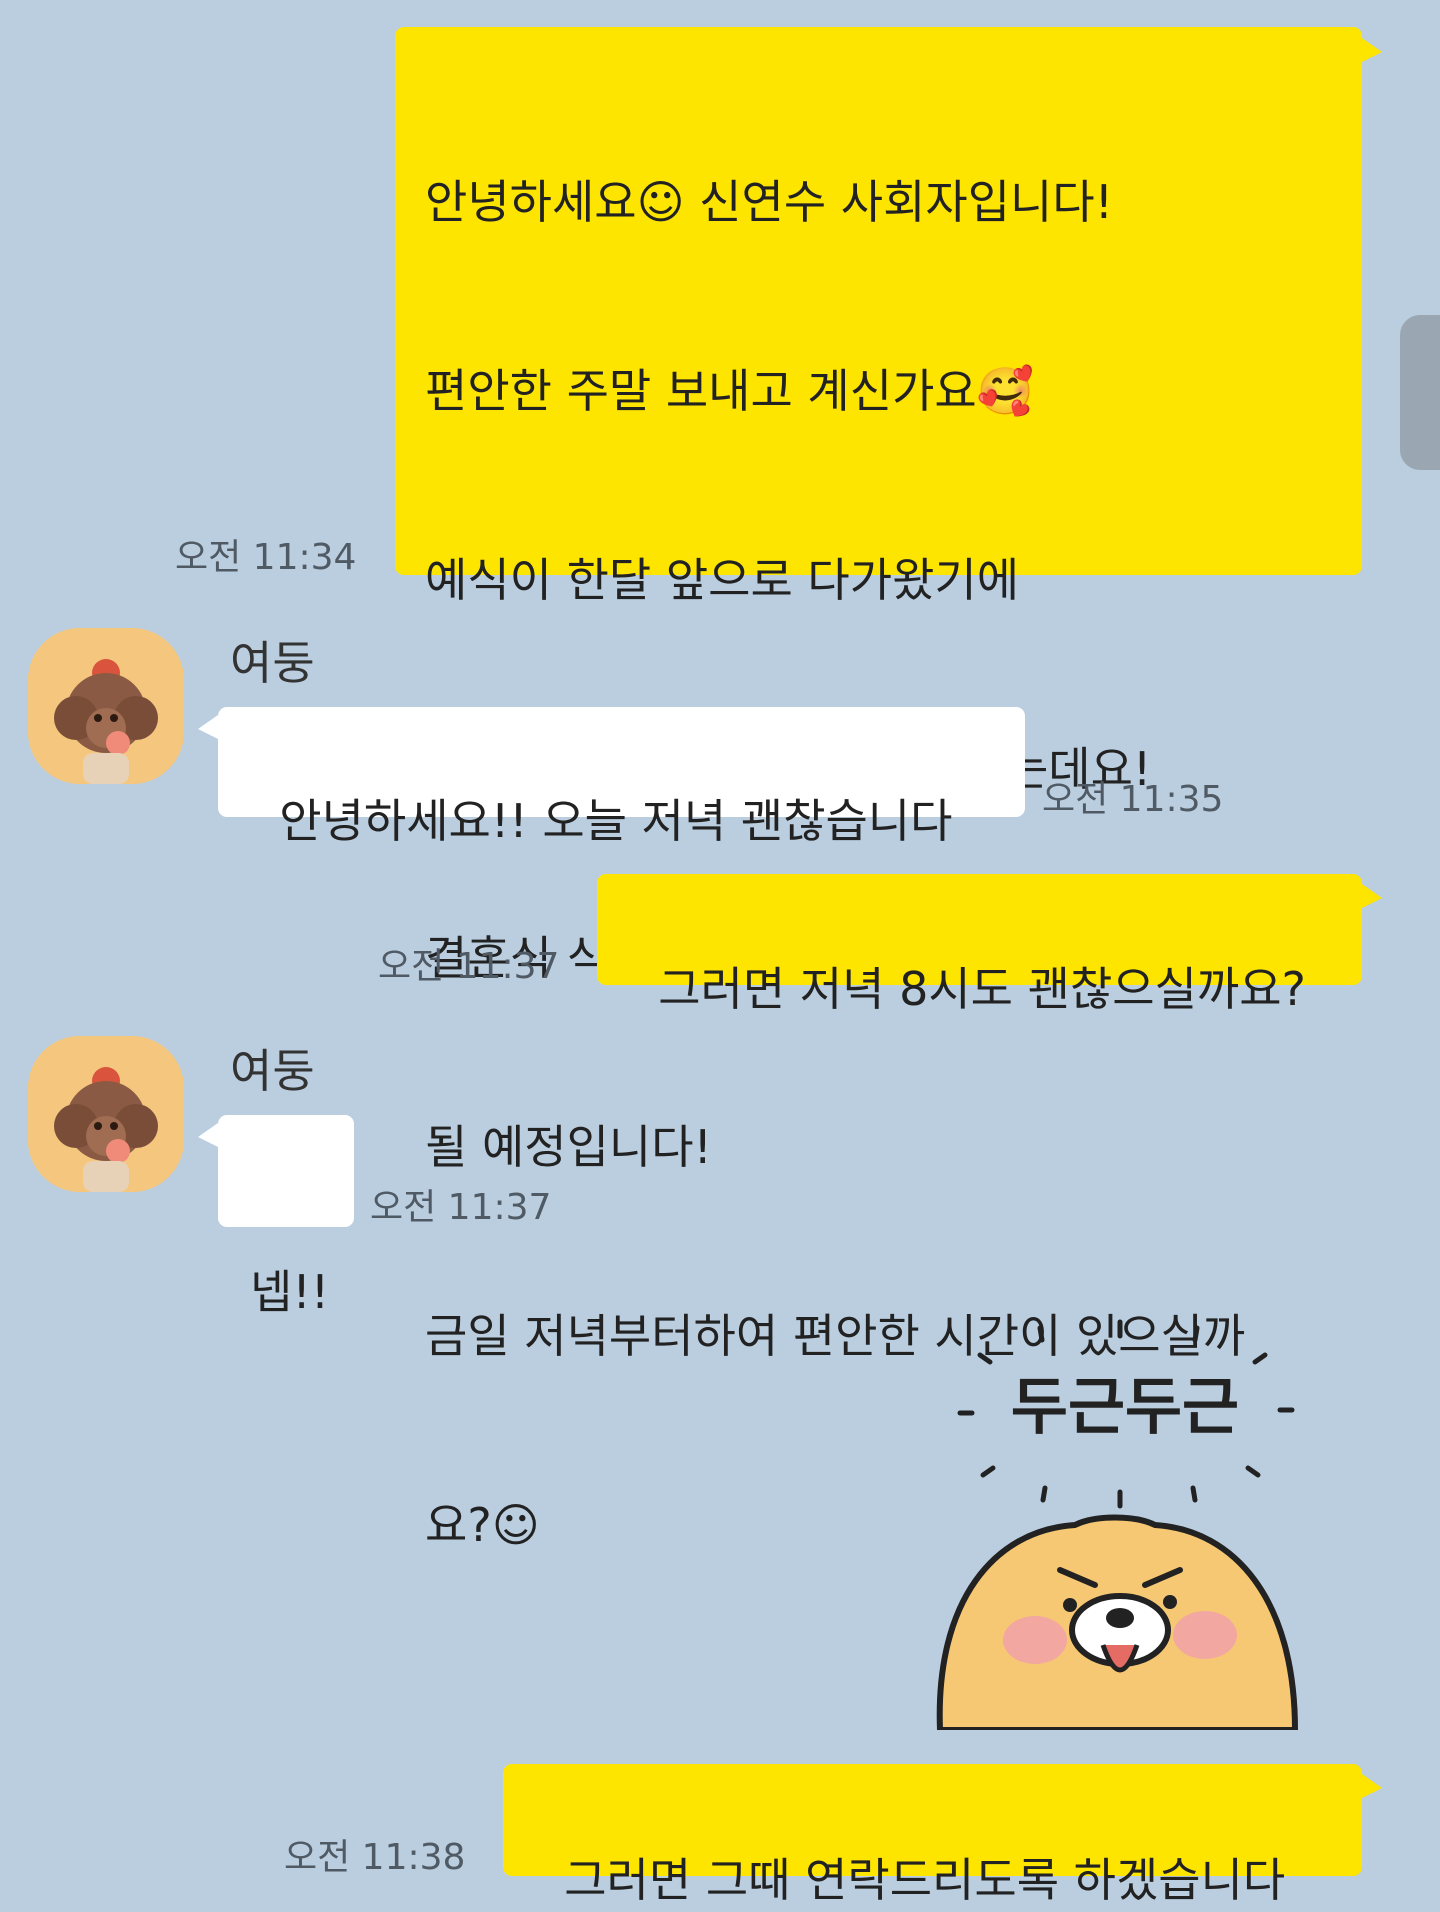 This screenshot has width=1440, height=1912. What do you see at coordinates (286, 1217) in the screenshot?
I see `message-bubble-incoming: 넵!!` at bounding box center [286, 1217].